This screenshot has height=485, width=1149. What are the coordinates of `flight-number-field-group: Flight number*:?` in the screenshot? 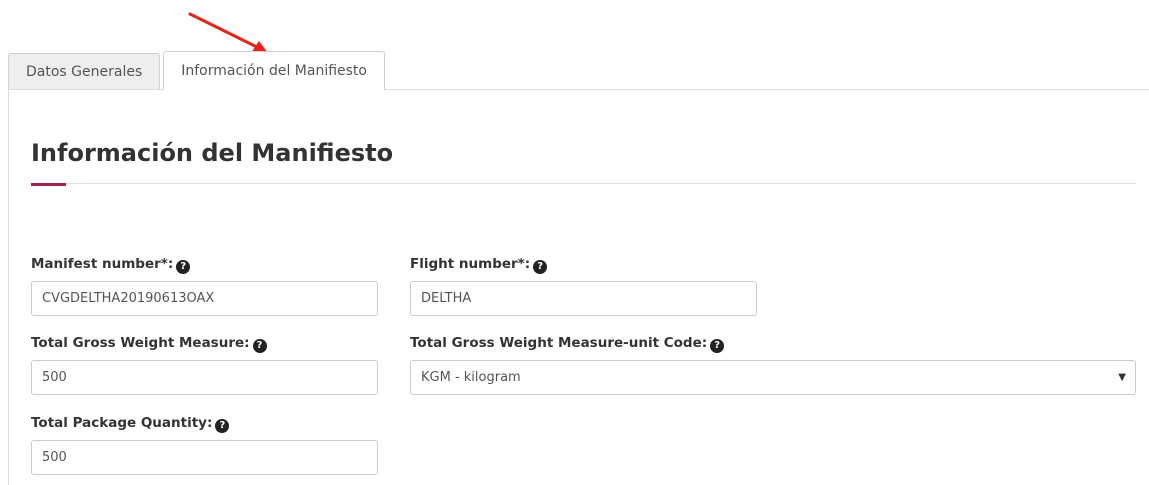 It's located at (583, 285).